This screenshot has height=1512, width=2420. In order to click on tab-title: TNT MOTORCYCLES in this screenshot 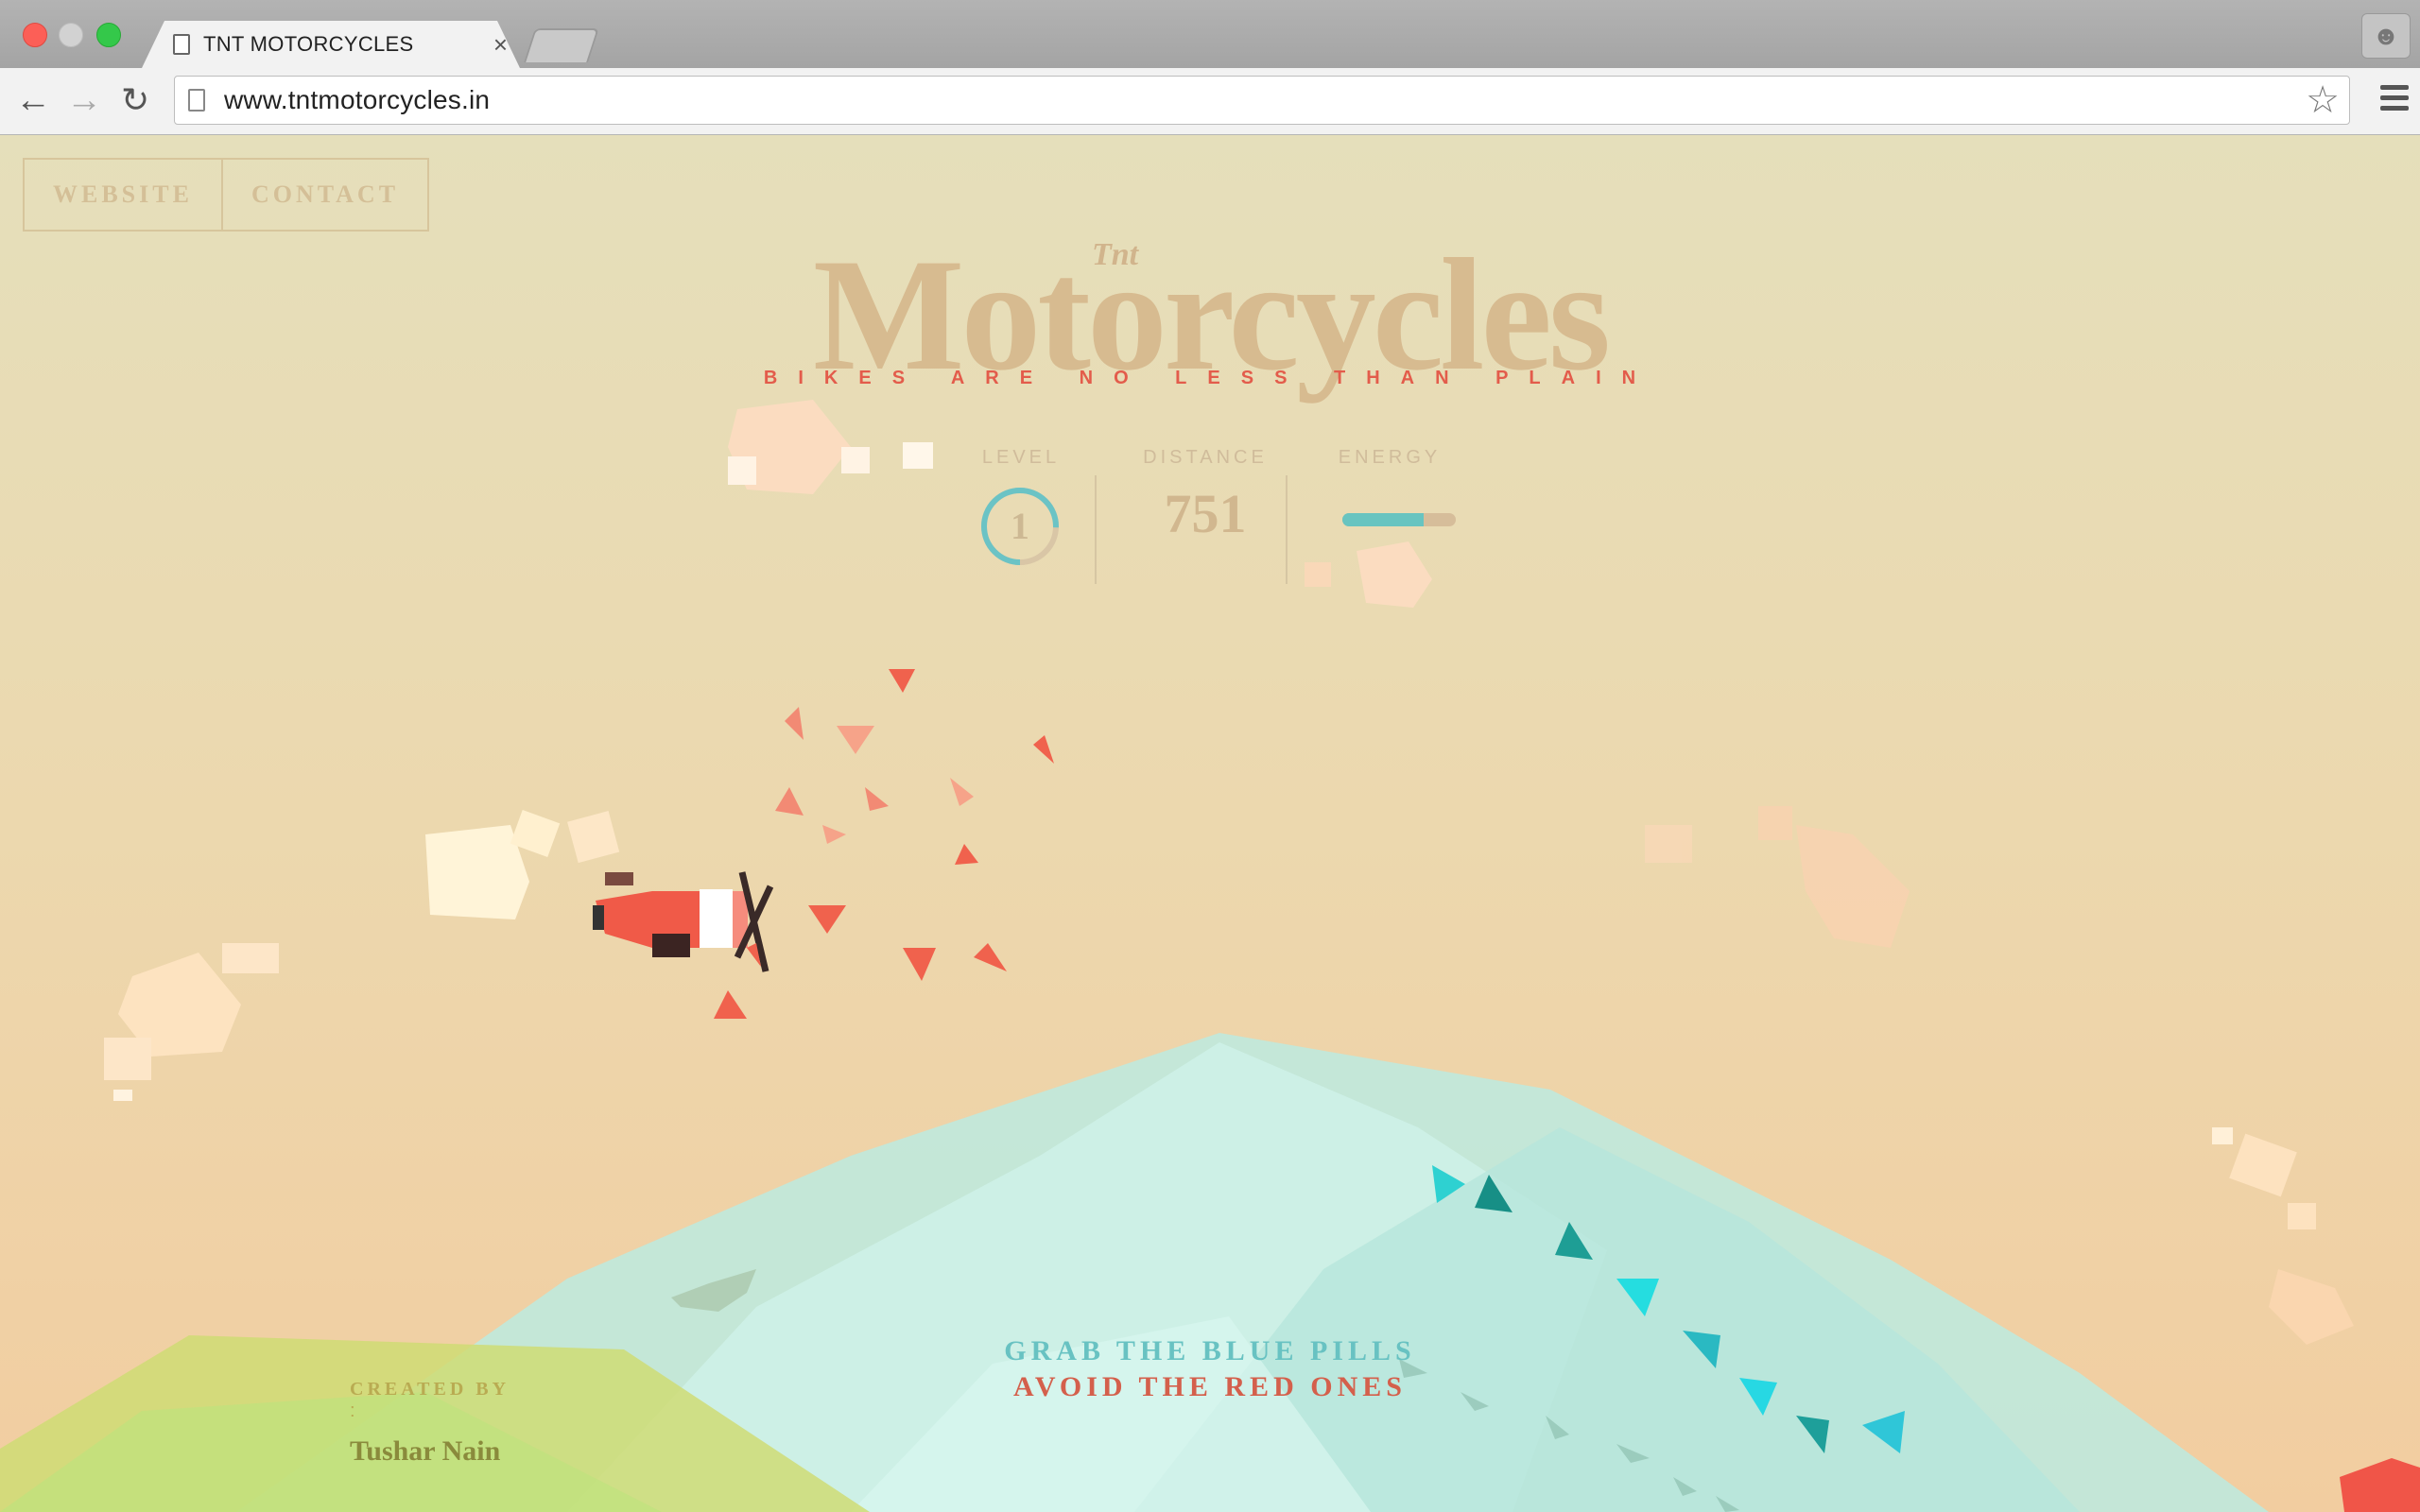, I will do `click(309, 44)`.